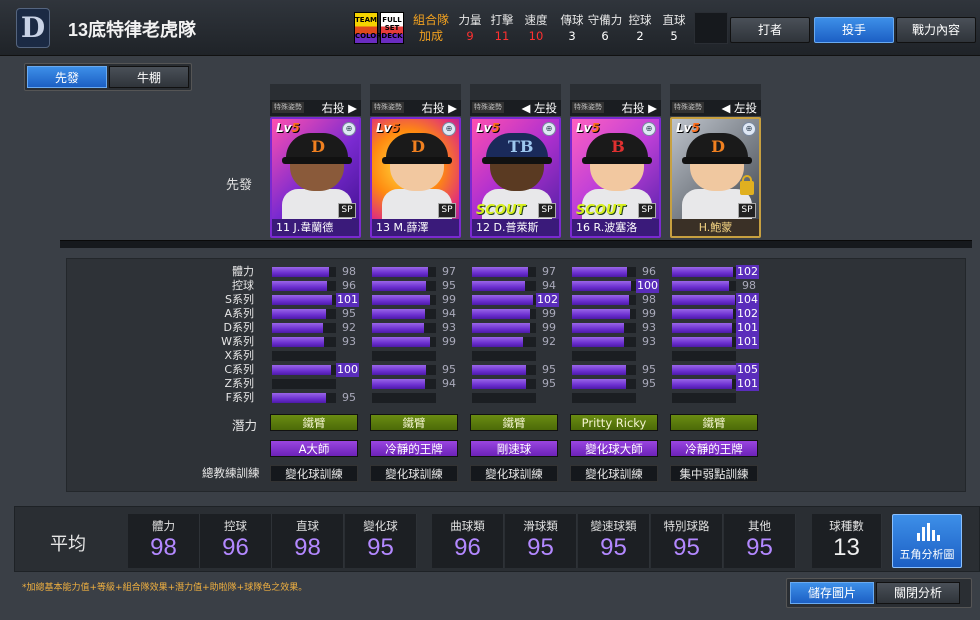  I want to click on player-card: B Lv5 ⊕ SCOUT SP 16 R.波塞洛, so click(615, 177).